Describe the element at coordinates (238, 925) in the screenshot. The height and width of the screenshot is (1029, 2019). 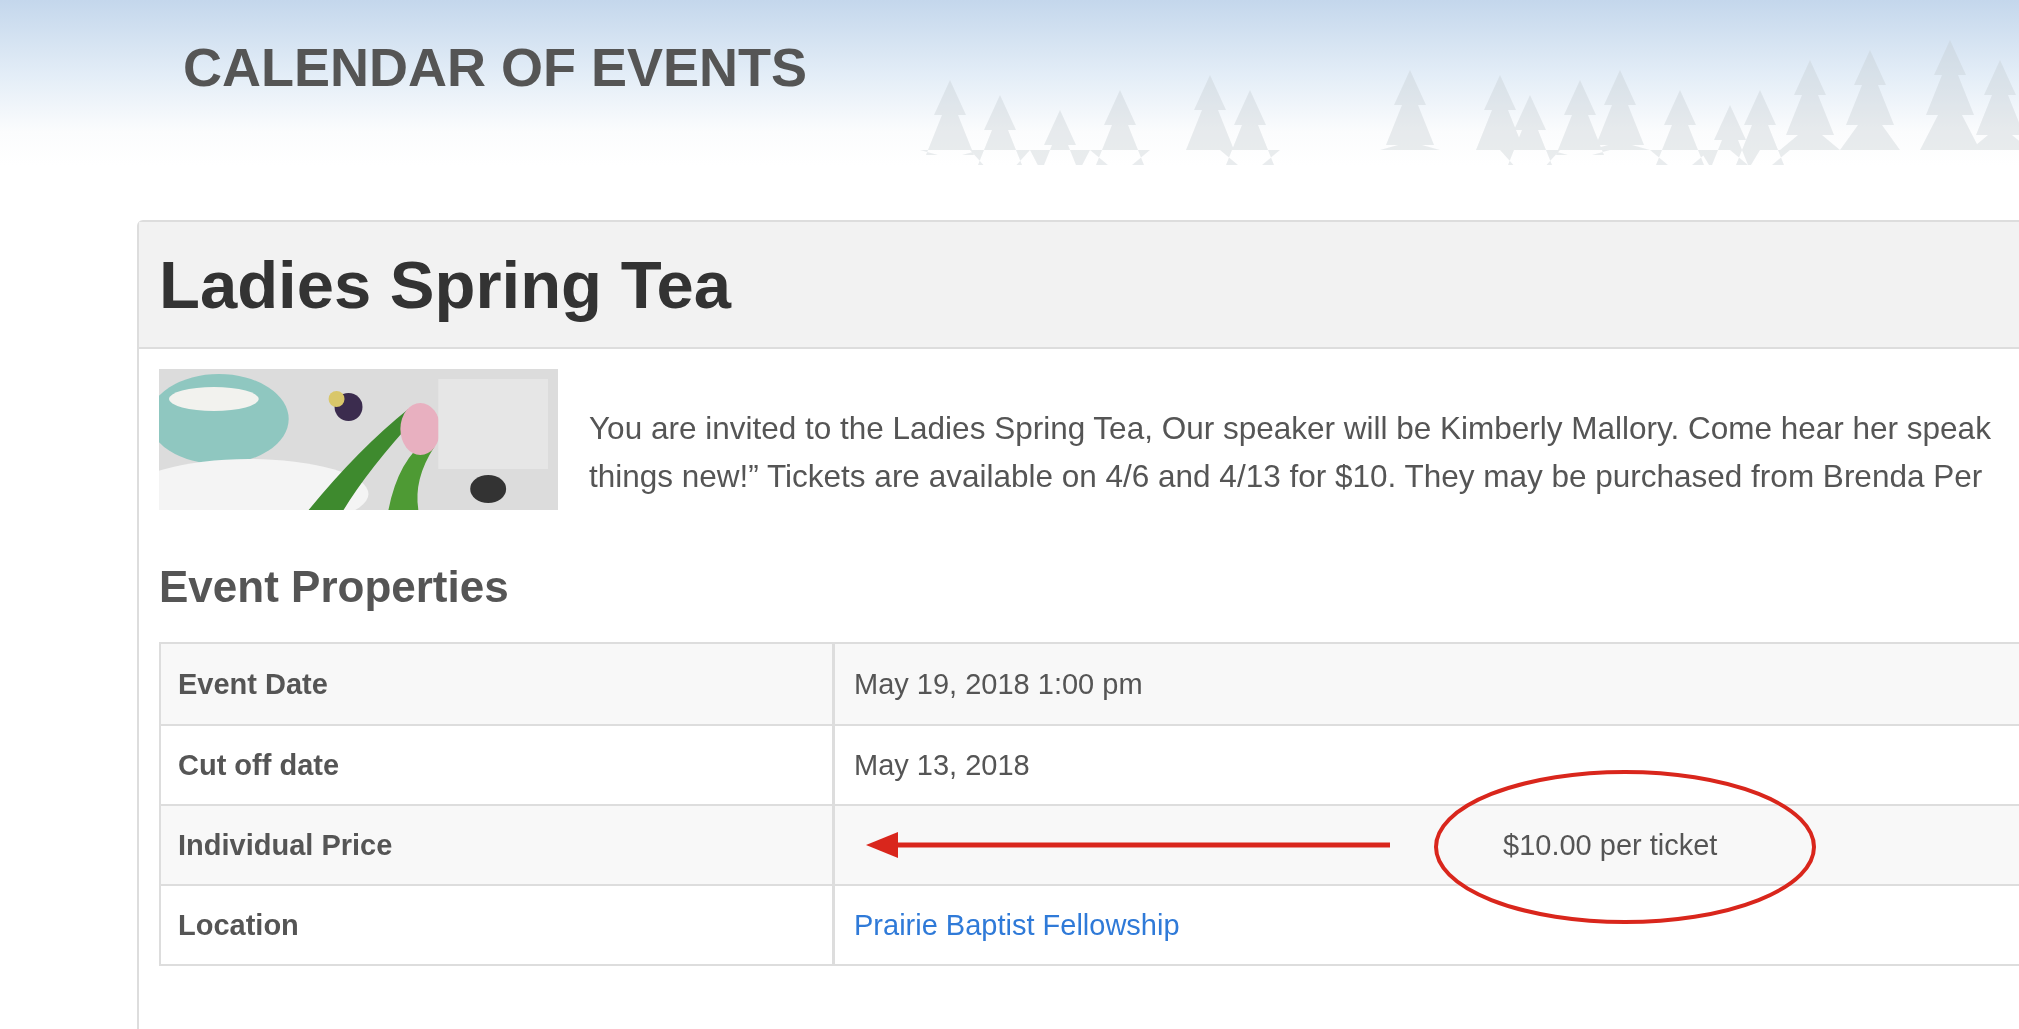
I see `property-label: Location` at that location.